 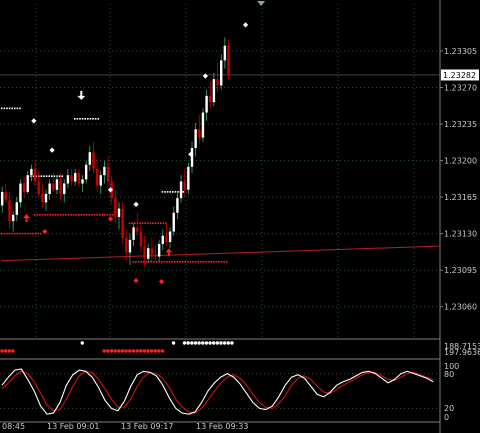 I want to click on price-tick-label: 1.23235, so click(x=460, y=124).